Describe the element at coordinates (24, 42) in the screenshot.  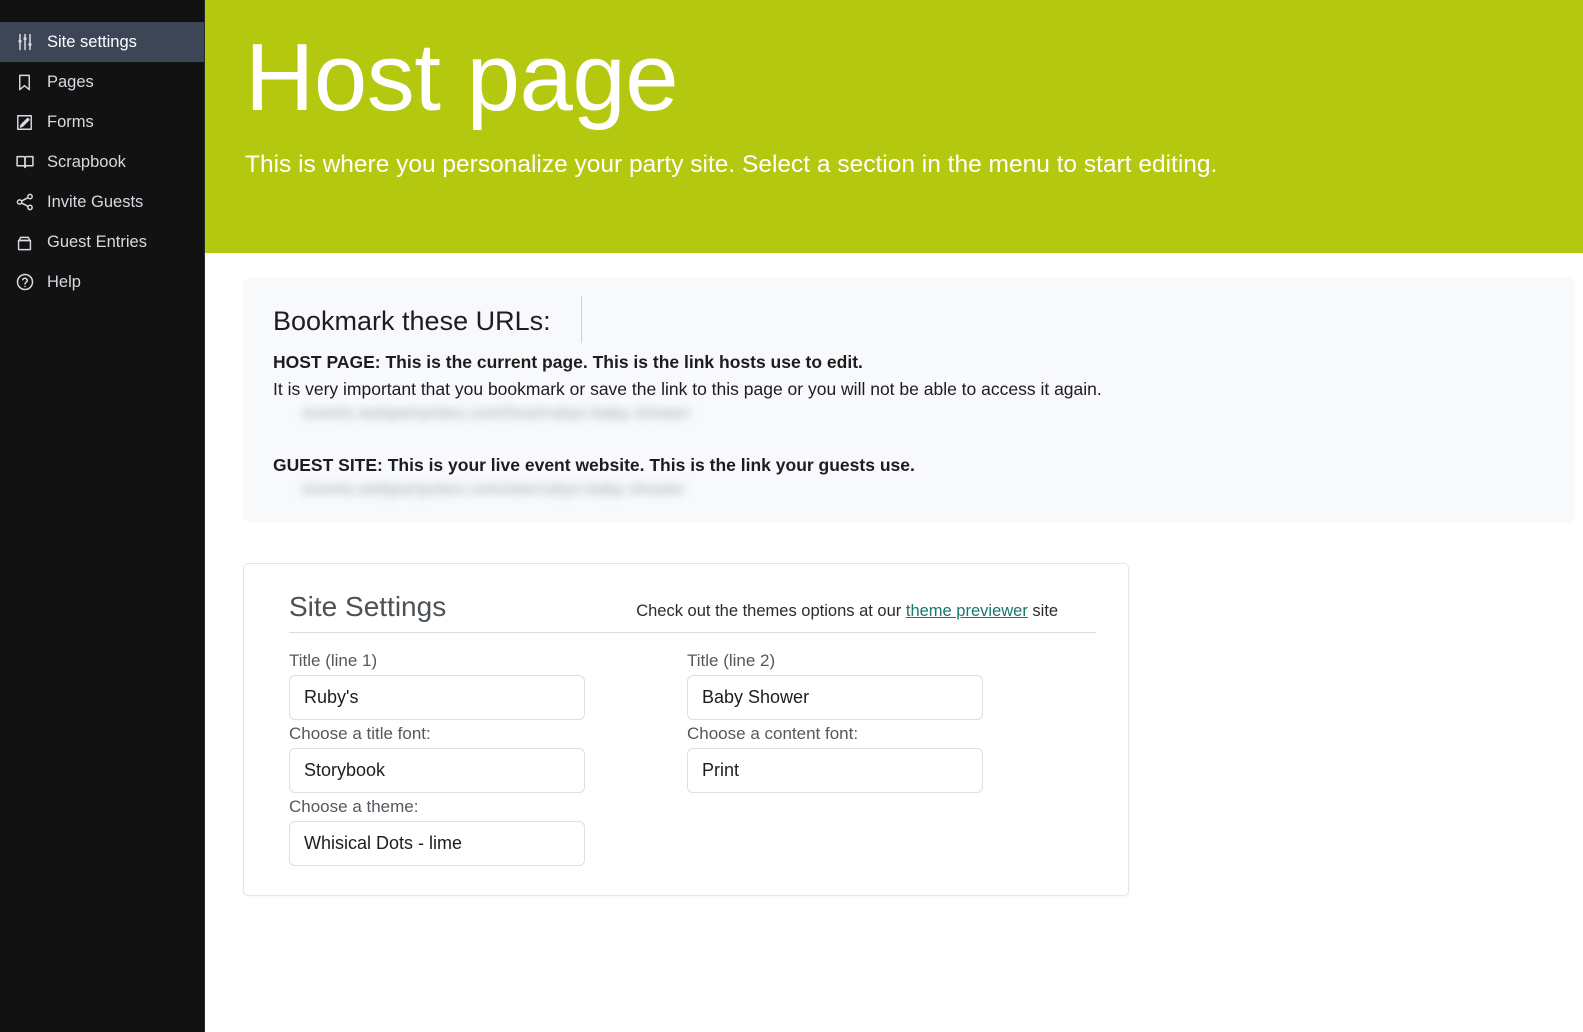
I see `sliders-icon` at that location.